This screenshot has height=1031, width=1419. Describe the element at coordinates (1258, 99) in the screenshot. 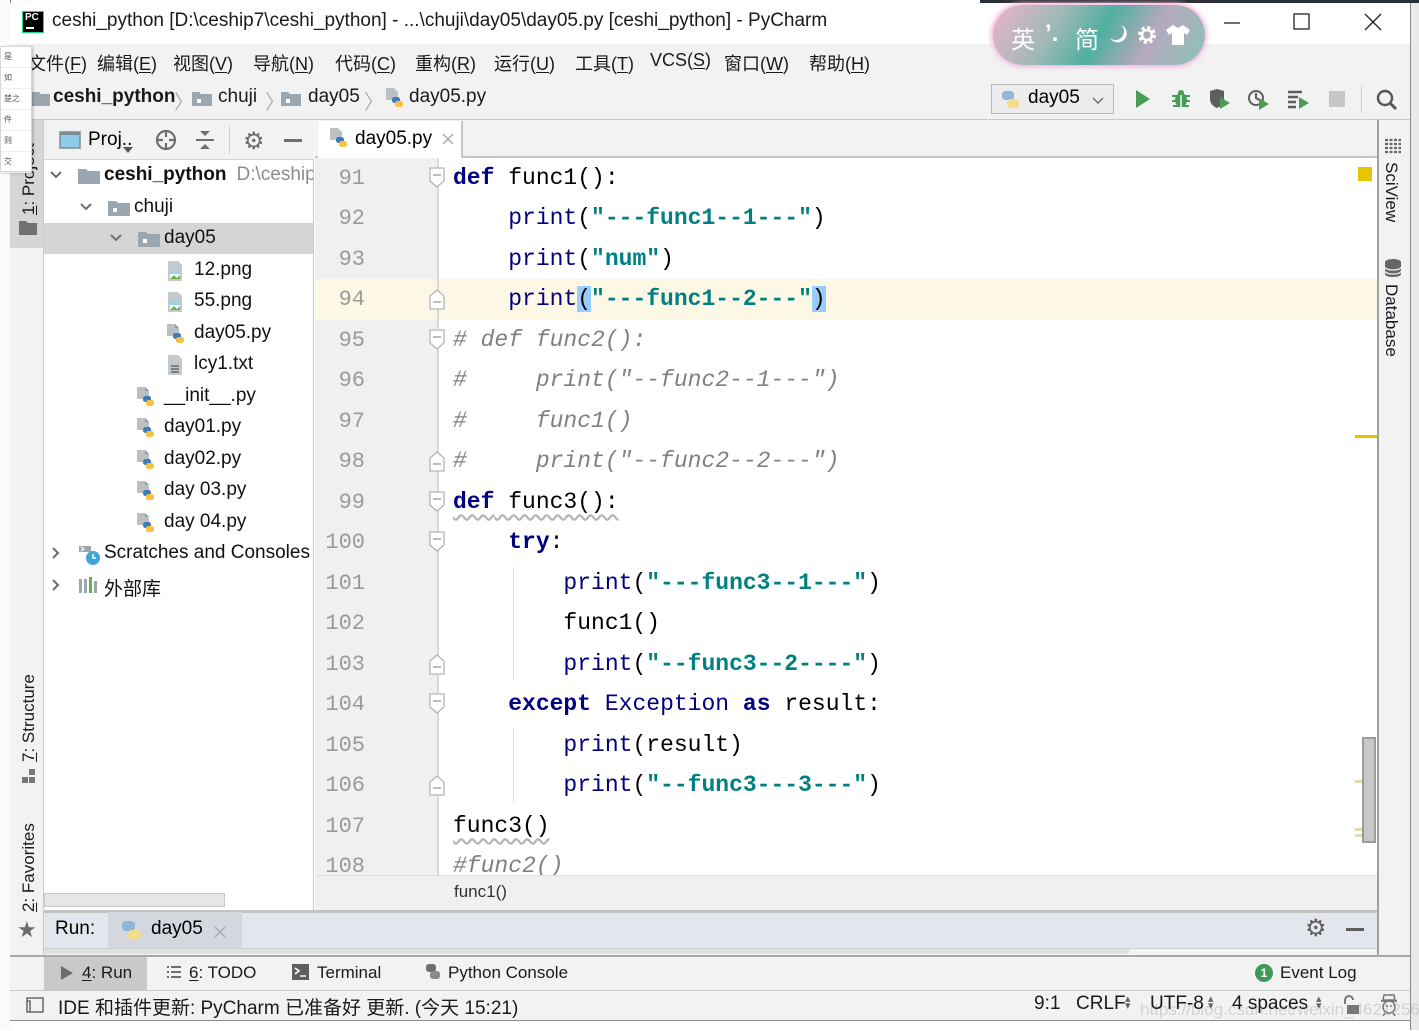

I see `profile-icon` at that location.